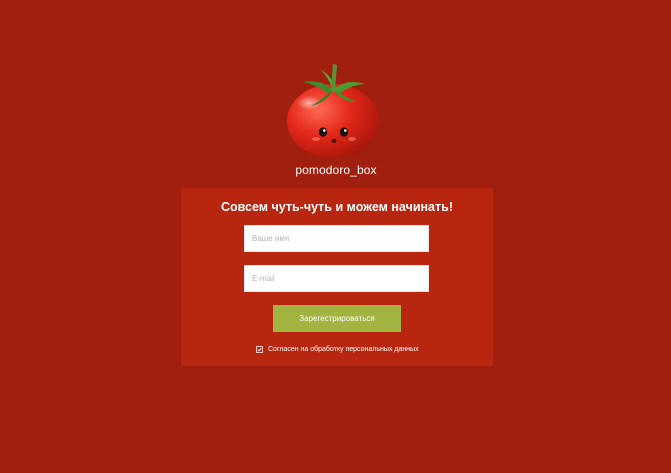  Describe the element at coordinates (337, 318) in the screenshot. I see `register-button: Зарегестрироваться` at that location.